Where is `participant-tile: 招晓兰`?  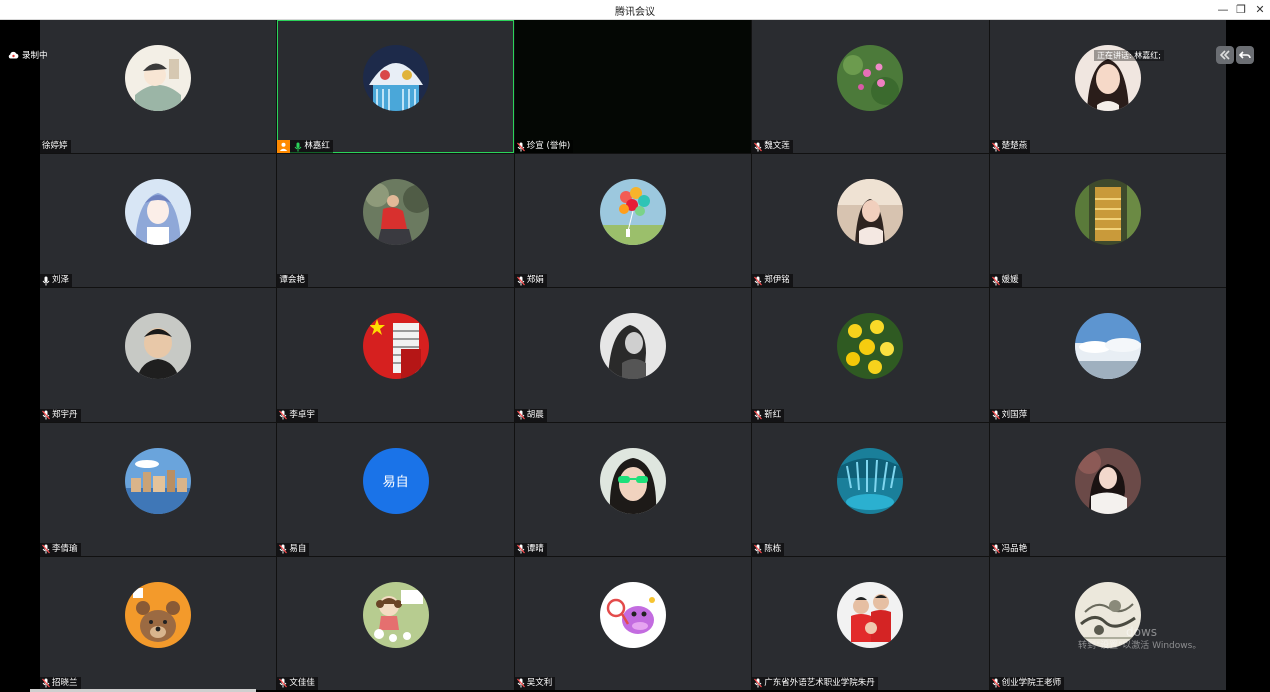
participant-tile: 招晓兰 is located at coordinates (158, 623).